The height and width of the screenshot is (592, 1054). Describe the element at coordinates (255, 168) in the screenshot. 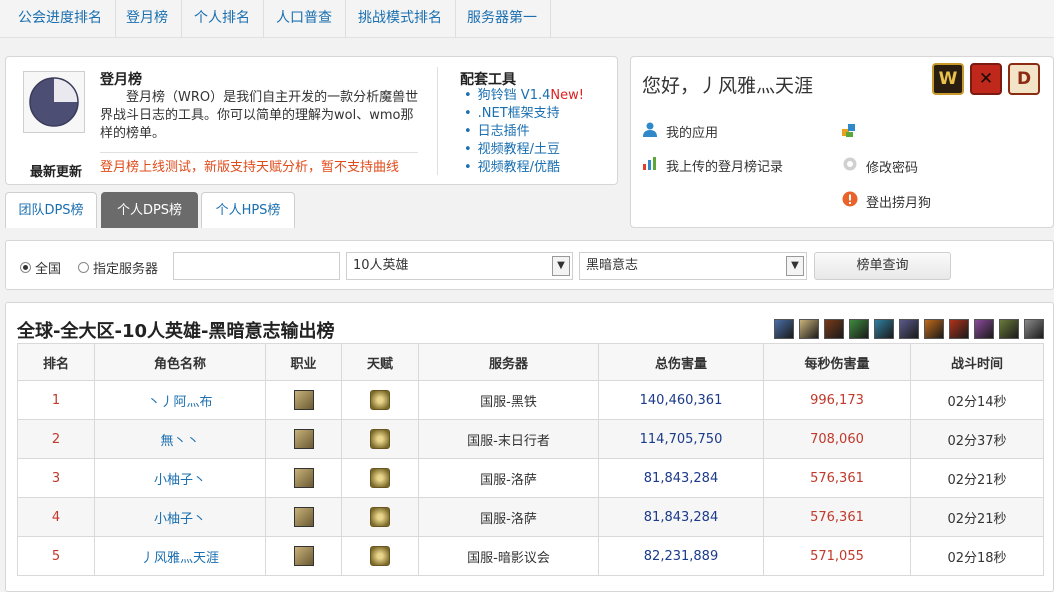

I see `latest-update-text: 登月榜上线测试，新版支持天赋分析，暂不支持曲线` at that location.